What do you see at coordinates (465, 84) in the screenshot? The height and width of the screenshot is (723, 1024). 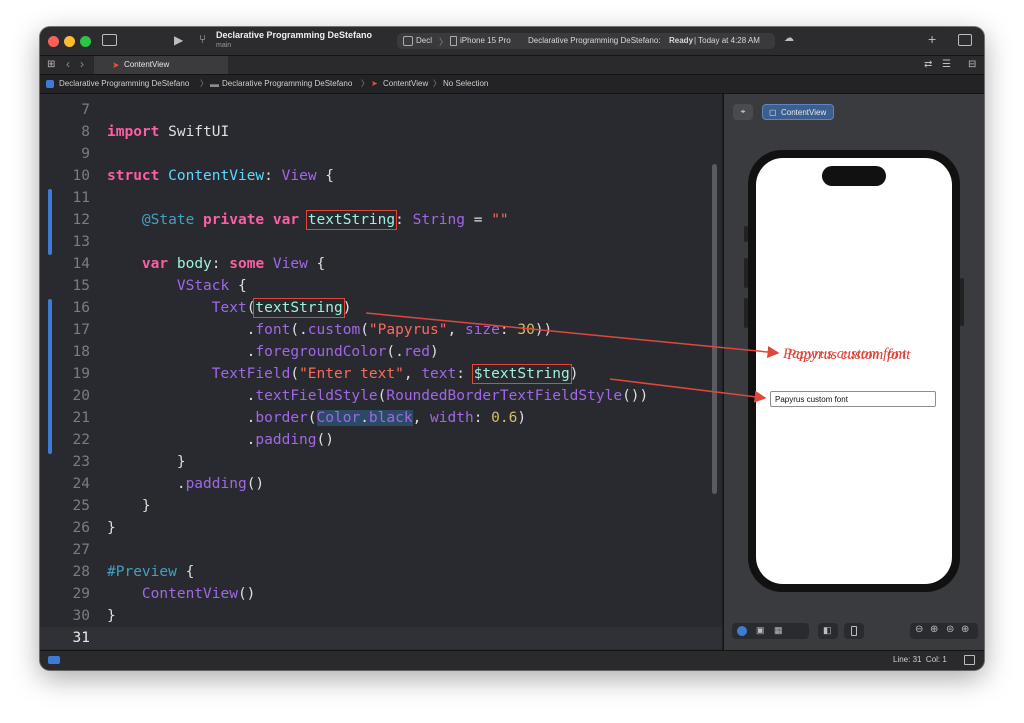 I see `breadcrumb-selection: No Selection` at bounding box center [465, 84].